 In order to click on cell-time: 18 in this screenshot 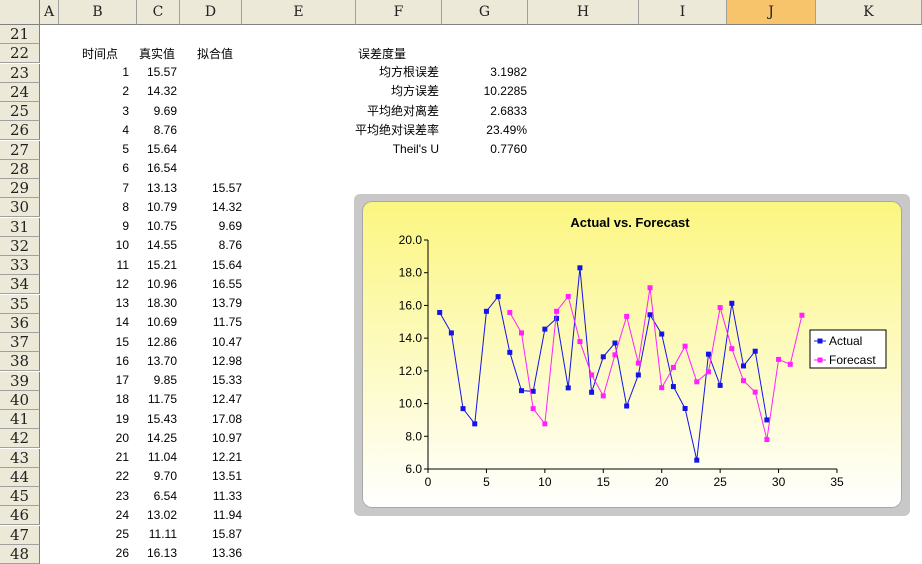, I will do `click(94, 399)`.